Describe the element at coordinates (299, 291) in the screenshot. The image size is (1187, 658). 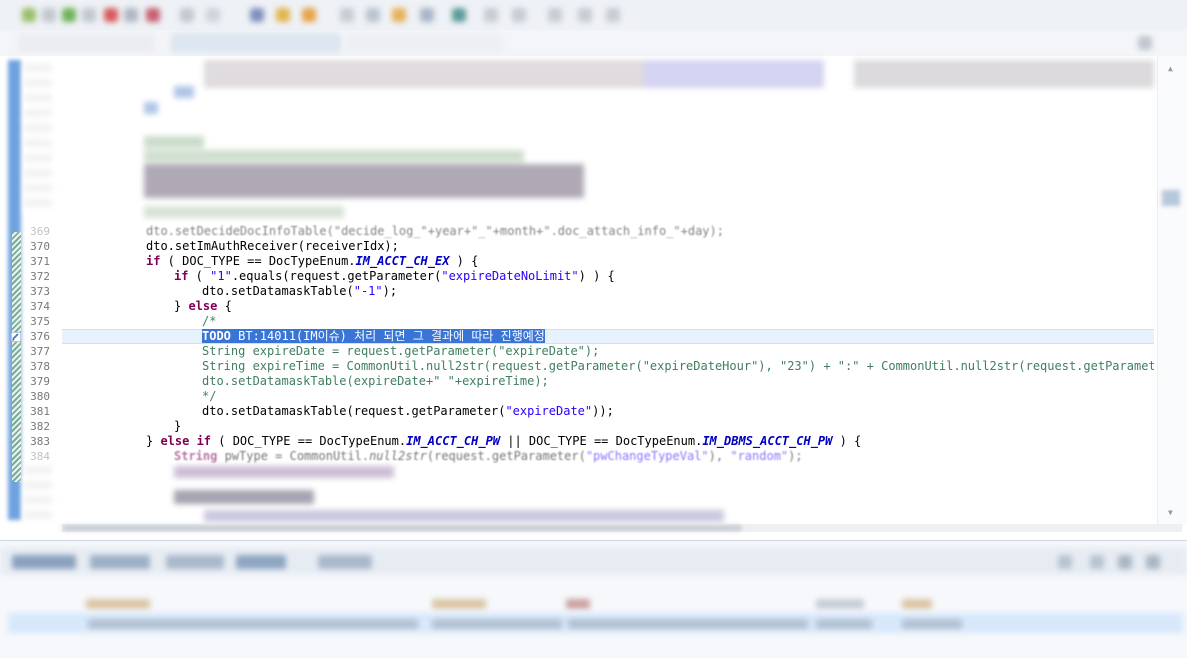
I see `code-line: dto.setDatamaskTable("-1");` at that location.